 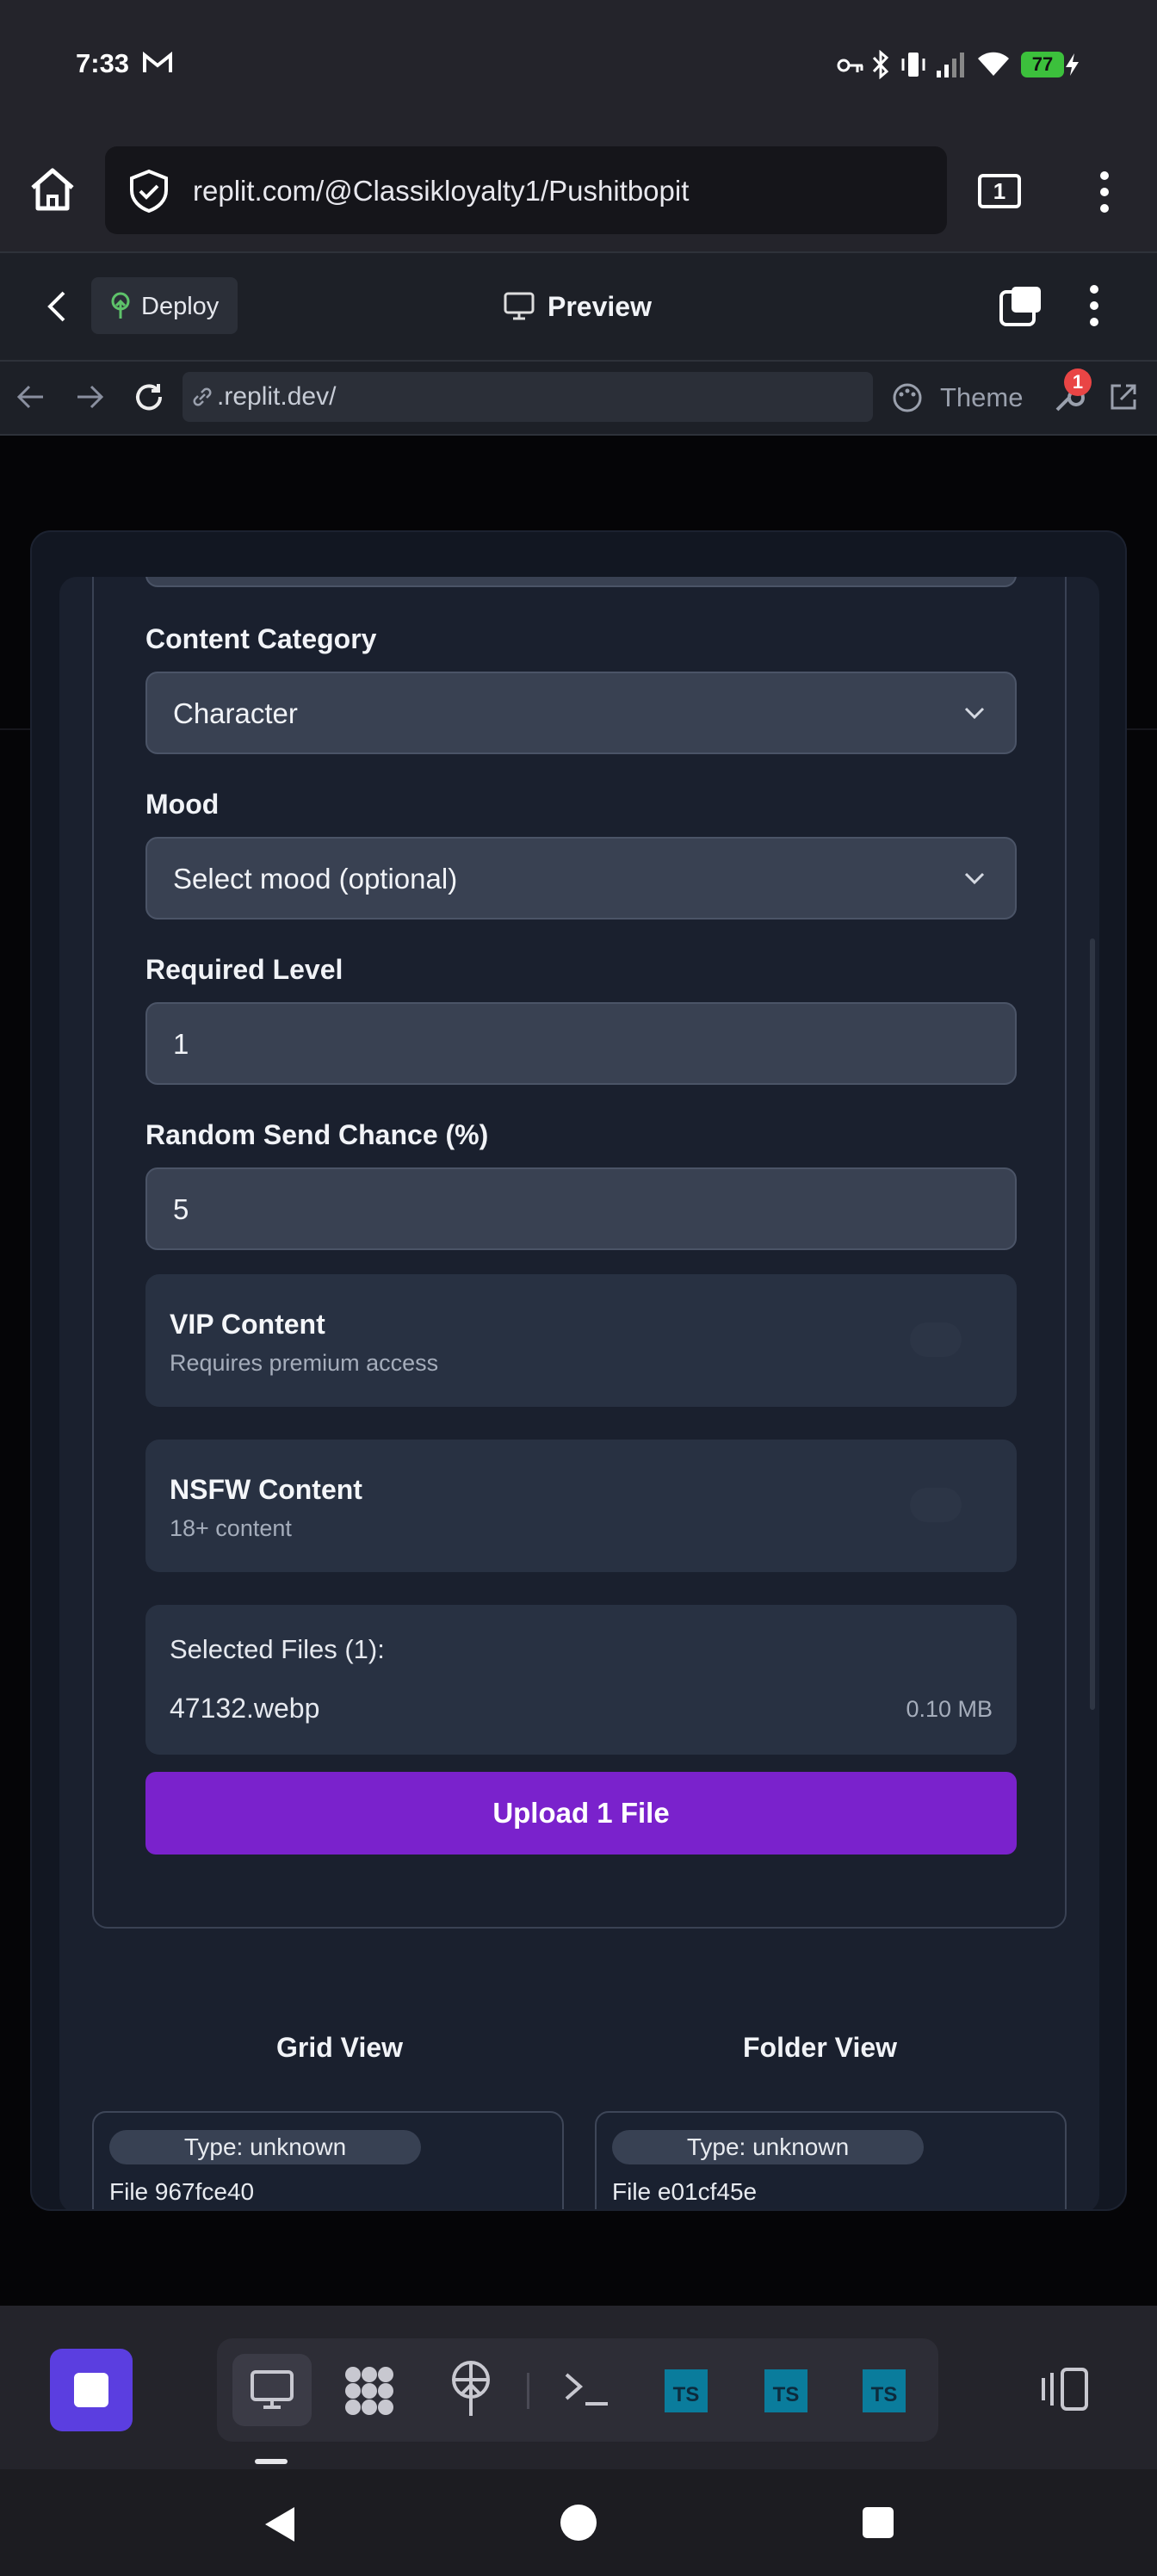 I want to click on bluetooth-icon, so click(x=881, y=64).